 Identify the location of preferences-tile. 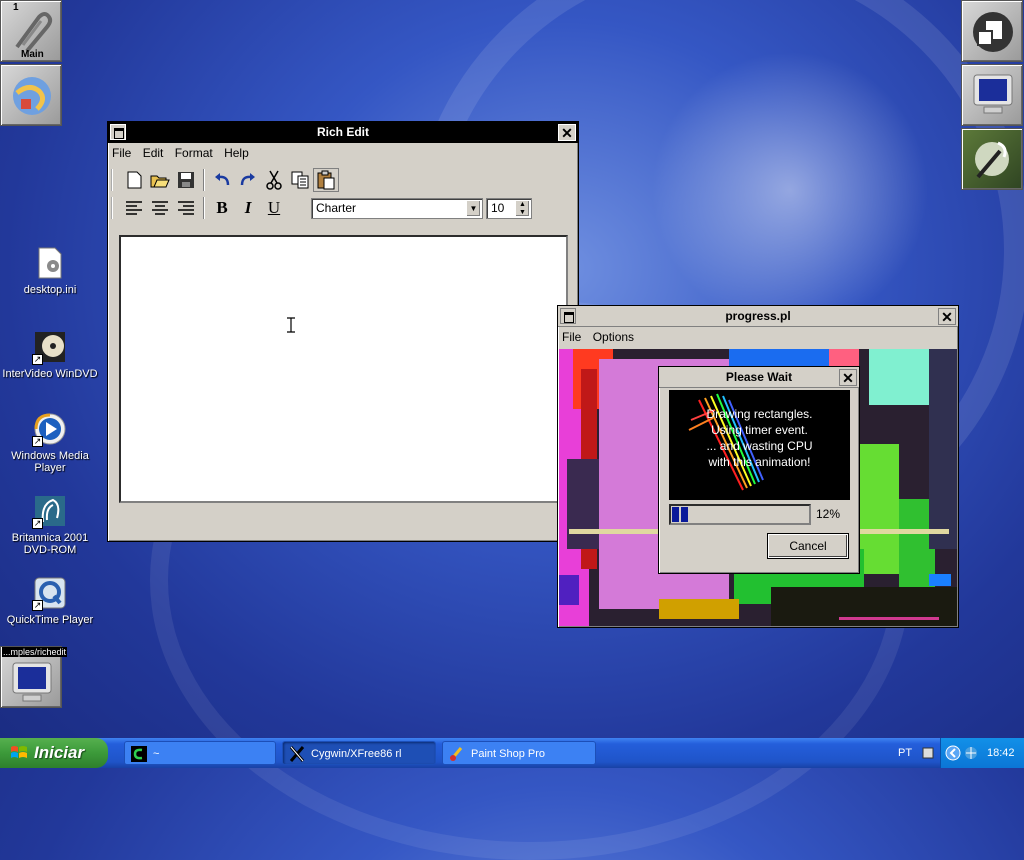
(992, 159).